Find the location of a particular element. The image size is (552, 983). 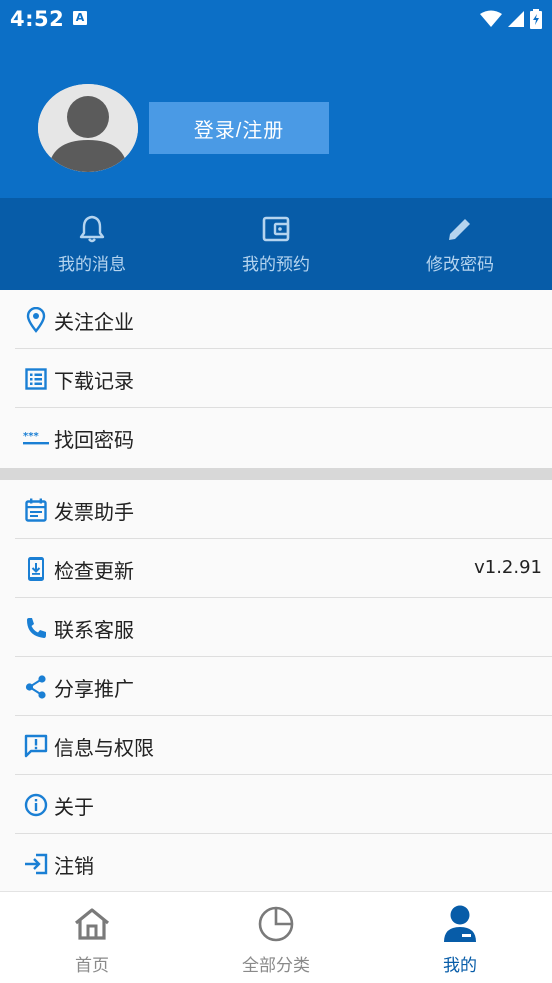

nav-tab-categories: 全部分类 is located at coordinates (276, 937).